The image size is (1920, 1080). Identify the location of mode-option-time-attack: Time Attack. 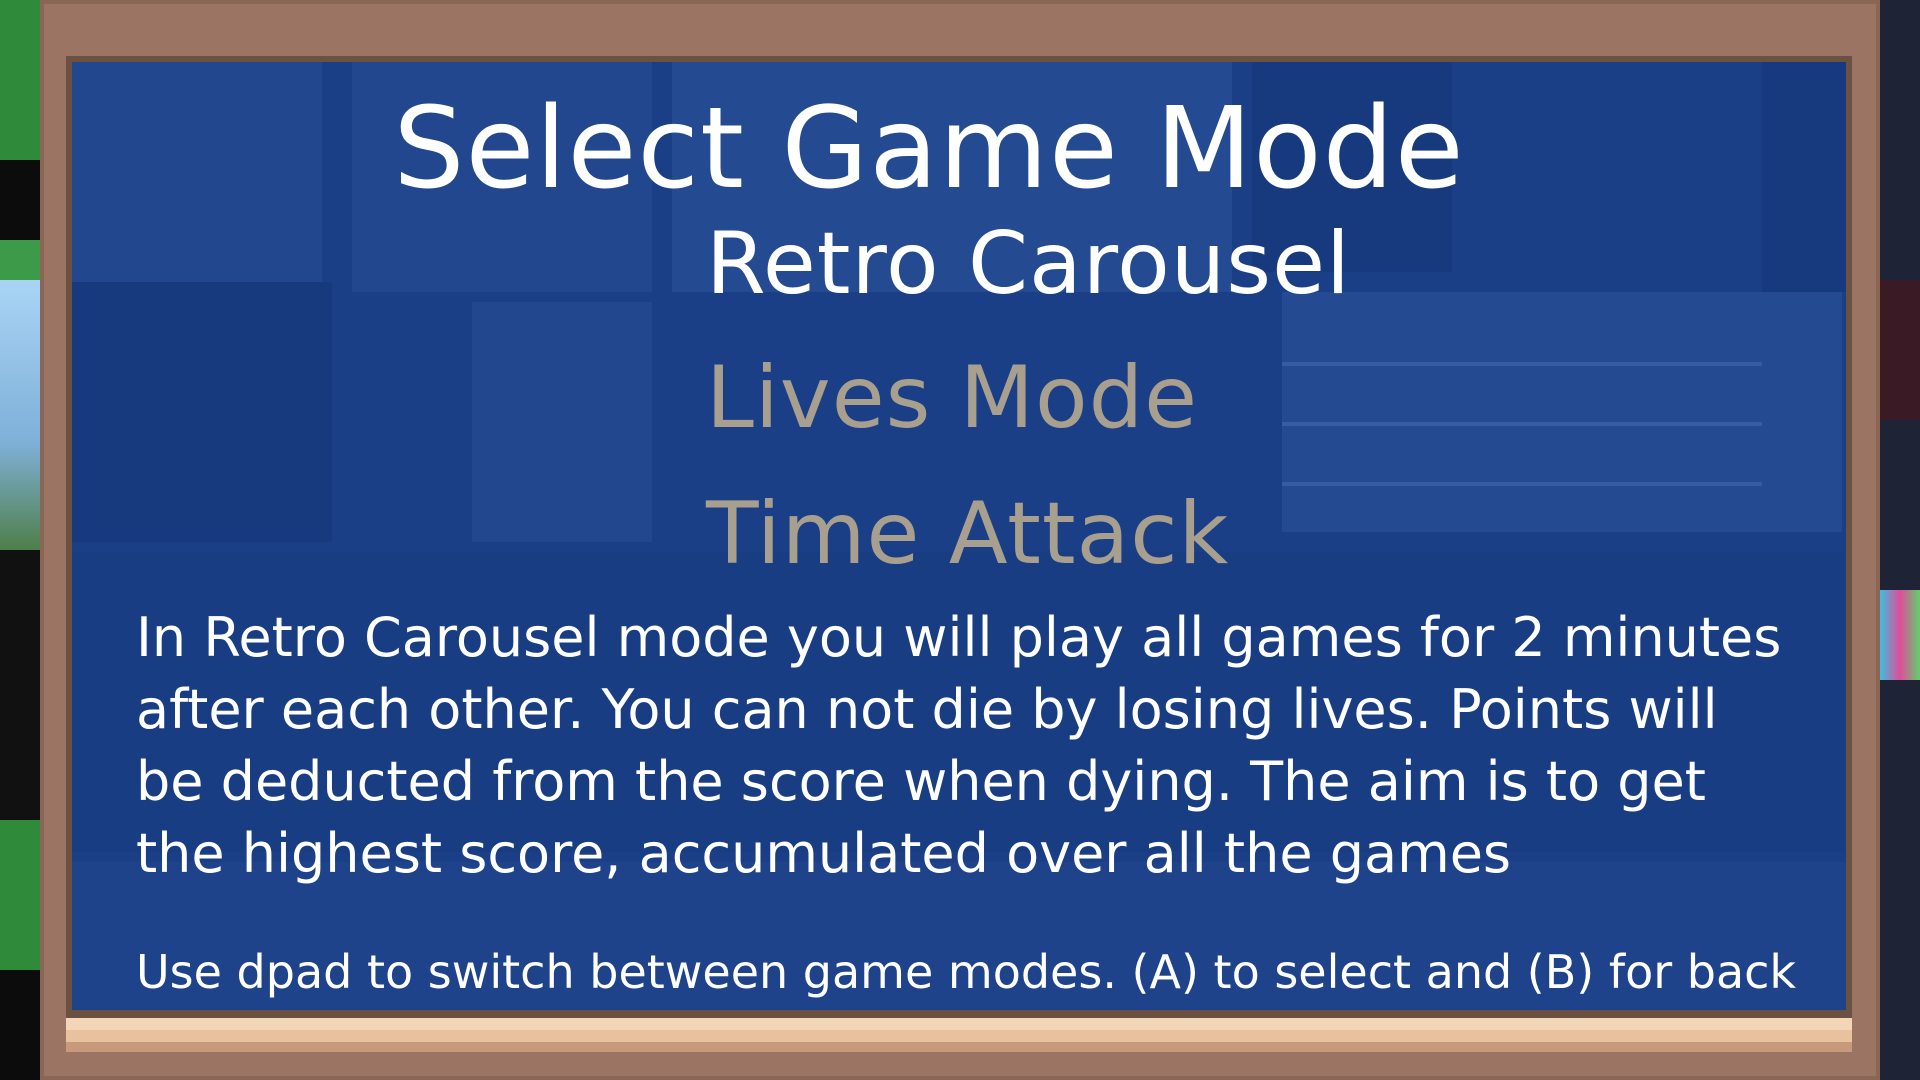
(967, 534).